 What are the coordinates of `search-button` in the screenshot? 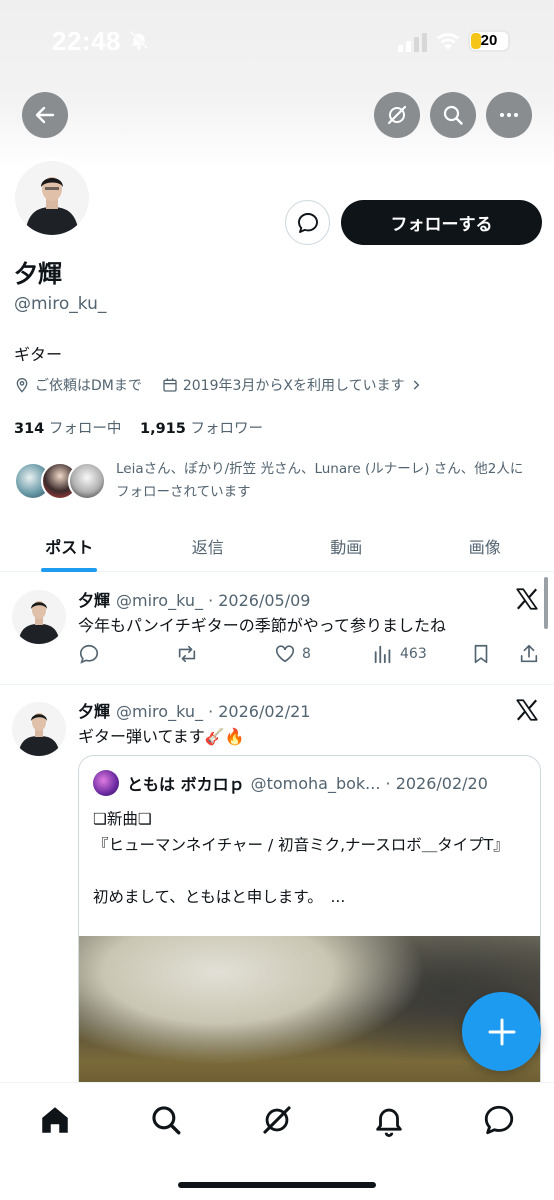 It's located at (453, 115).